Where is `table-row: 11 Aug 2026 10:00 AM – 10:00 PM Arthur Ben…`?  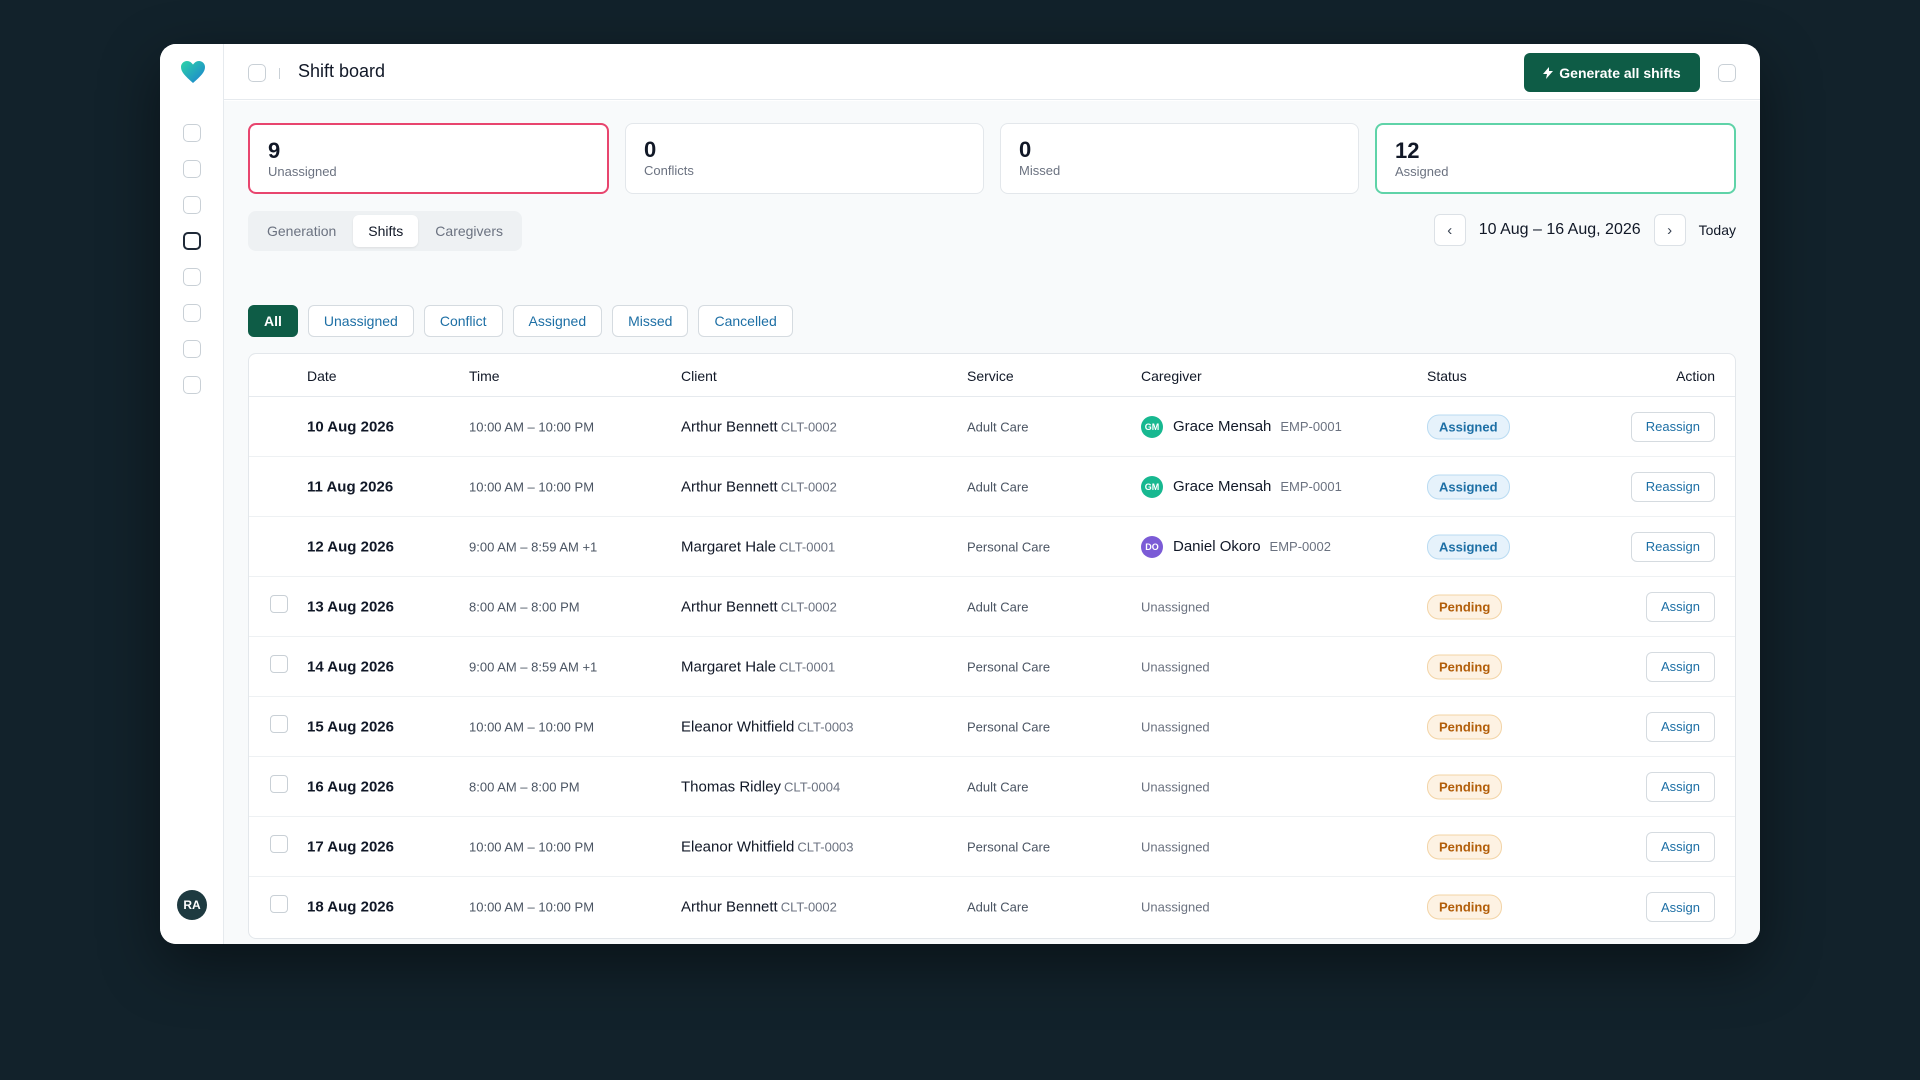
table-row: 11 Aug 2026 10:00 AM – 10:00 PM Arthur Ben… is located at coordinates (992, 487).